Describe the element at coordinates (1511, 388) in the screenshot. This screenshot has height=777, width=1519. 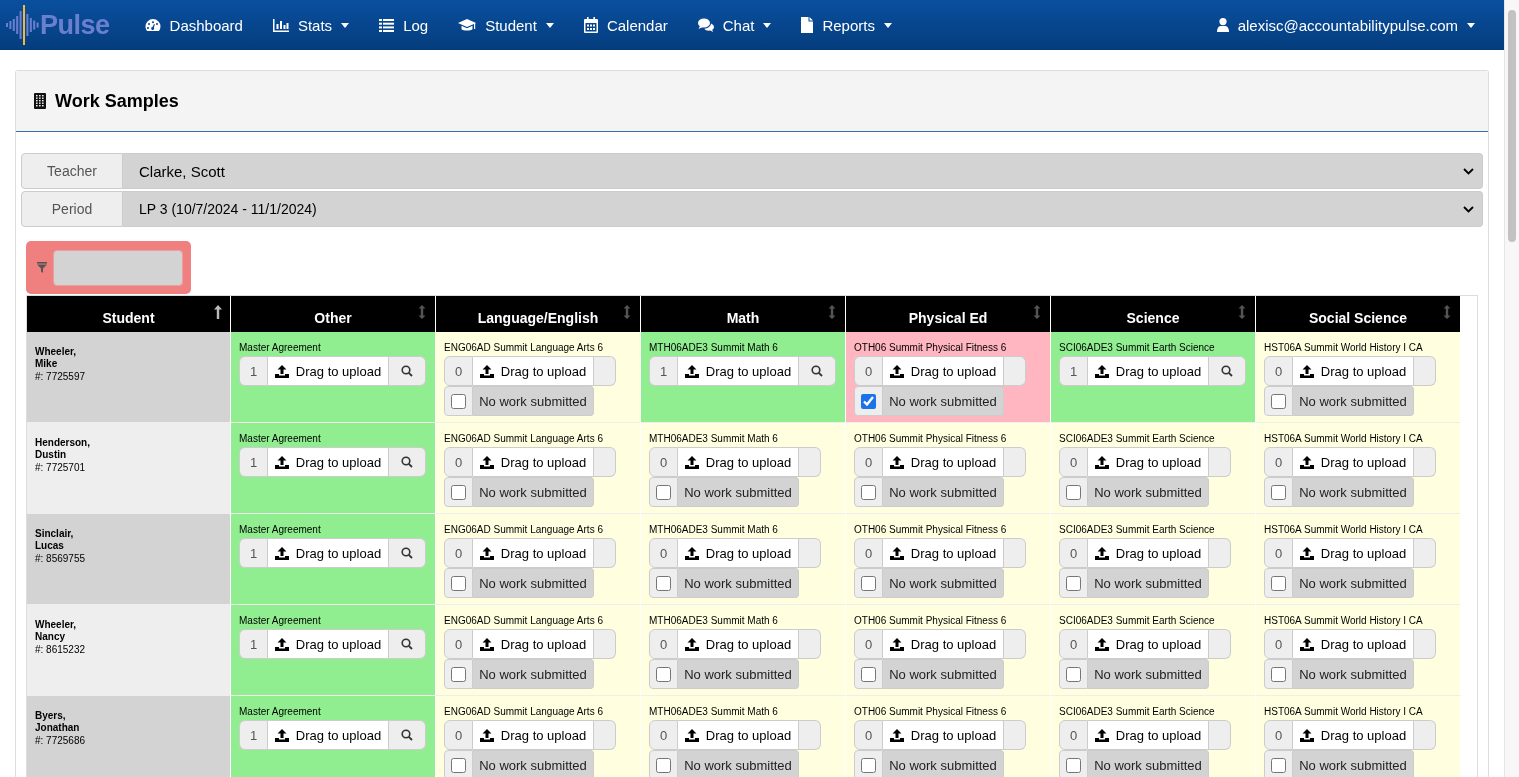
I see `scrollbar` at that location.